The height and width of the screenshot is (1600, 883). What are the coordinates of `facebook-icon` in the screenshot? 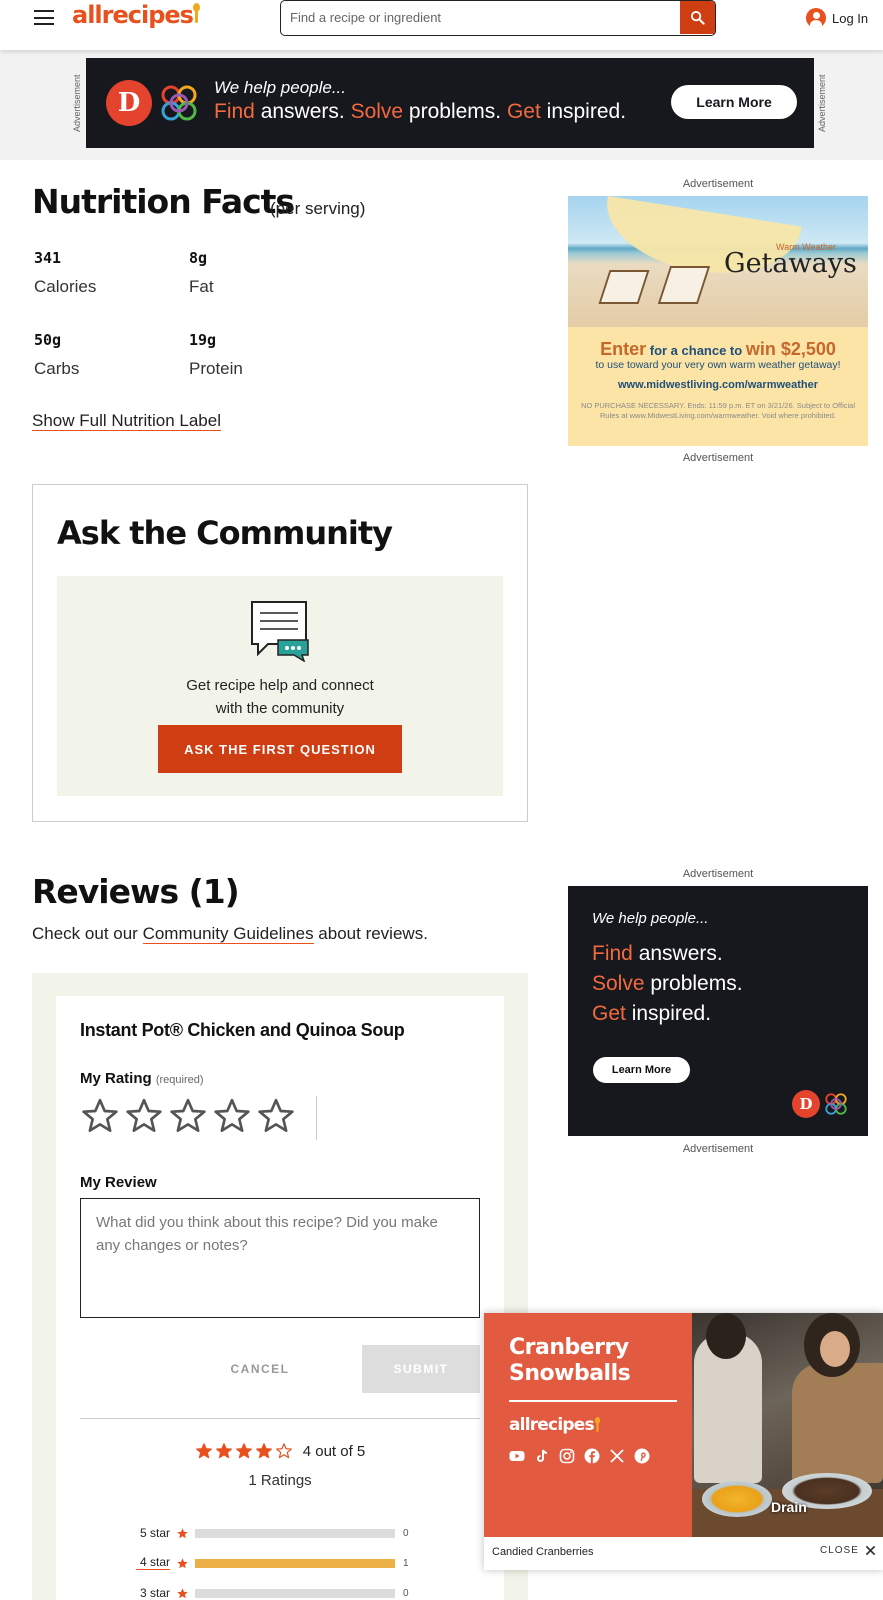 It's located at (592, 1456).